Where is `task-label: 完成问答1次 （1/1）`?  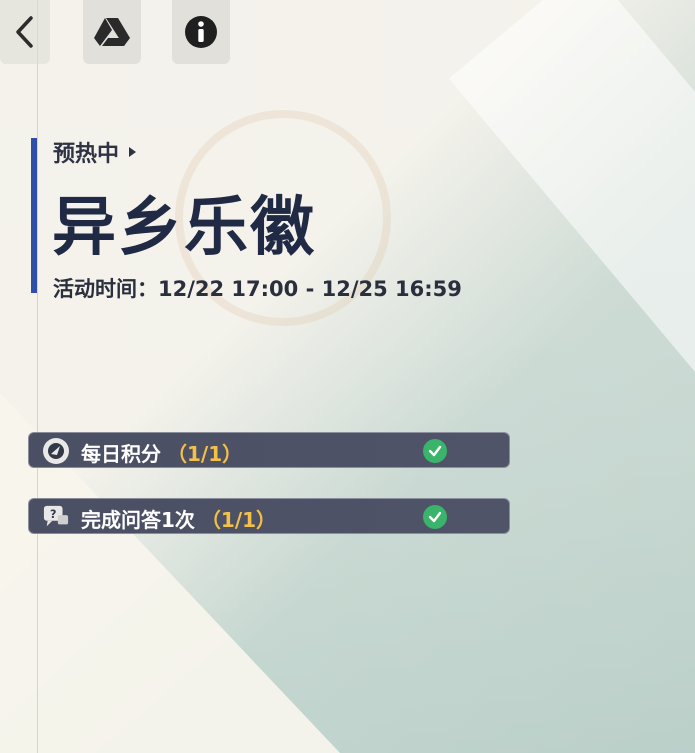
task-label: 完成问答1次 （1/1） is located at coordinates (178, 518).